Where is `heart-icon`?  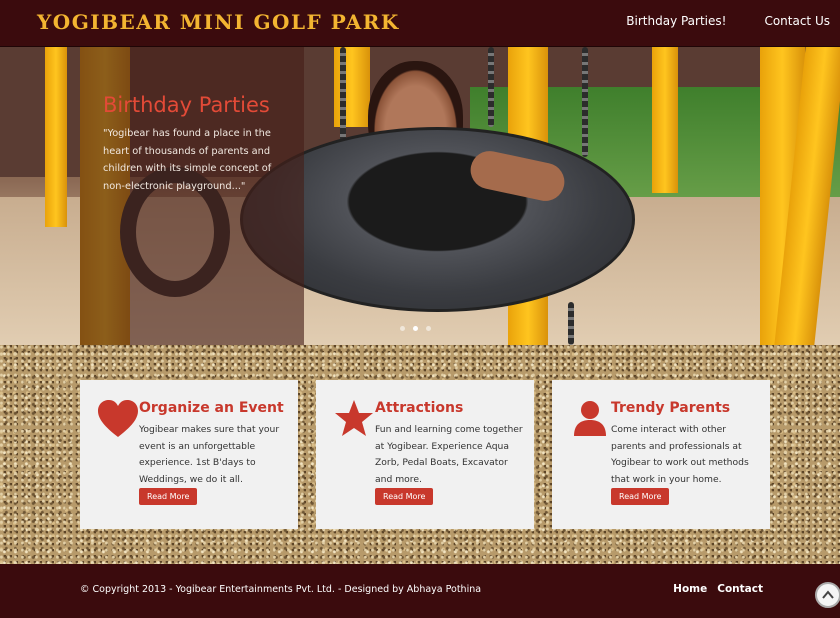 heart-icon is located at coordinates (118, 419).